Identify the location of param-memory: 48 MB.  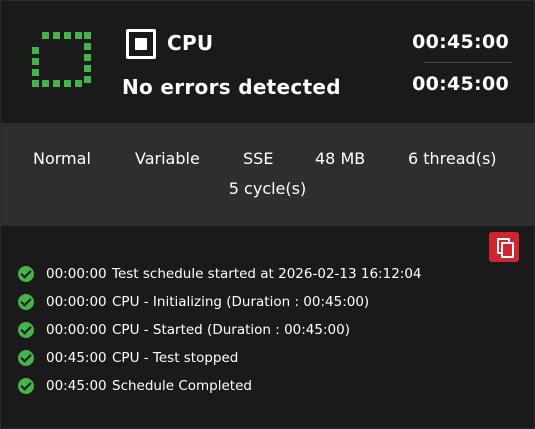
(340, 158).